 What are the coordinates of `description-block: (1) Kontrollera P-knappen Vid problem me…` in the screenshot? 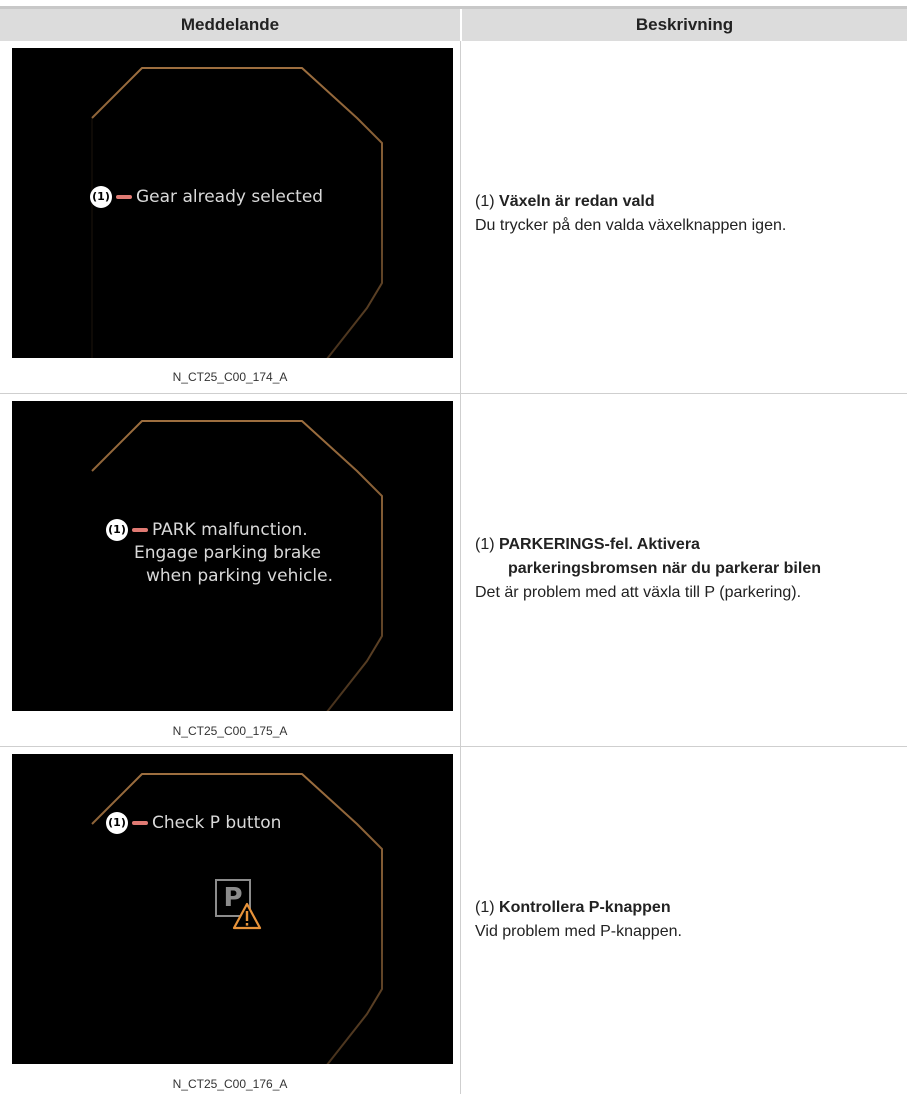 It's located at (687, 920).